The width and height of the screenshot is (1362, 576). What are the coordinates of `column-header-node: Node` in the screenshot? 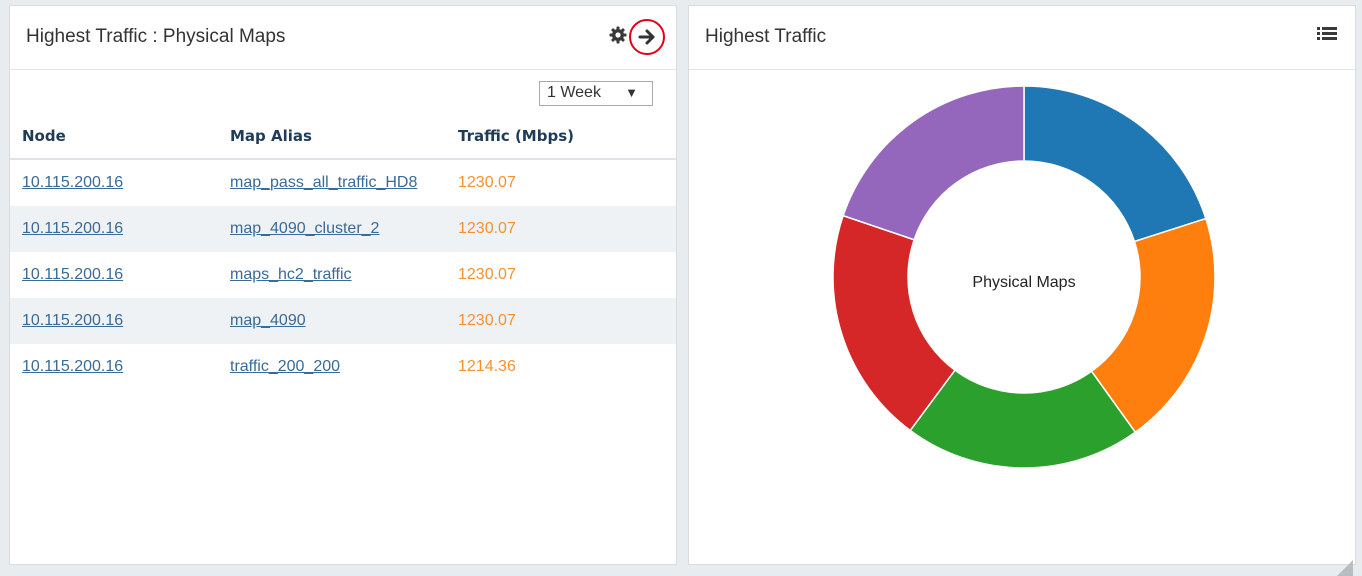 It's located at (120, 137).